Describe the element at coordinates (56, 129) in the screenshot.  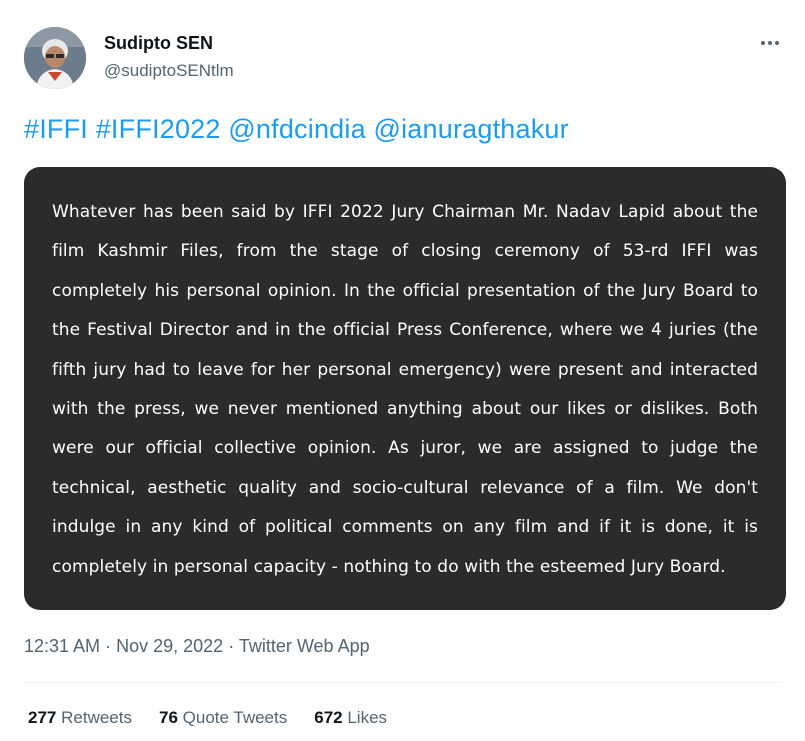
I see `hashtag-iffi: #IFFI` at that location.